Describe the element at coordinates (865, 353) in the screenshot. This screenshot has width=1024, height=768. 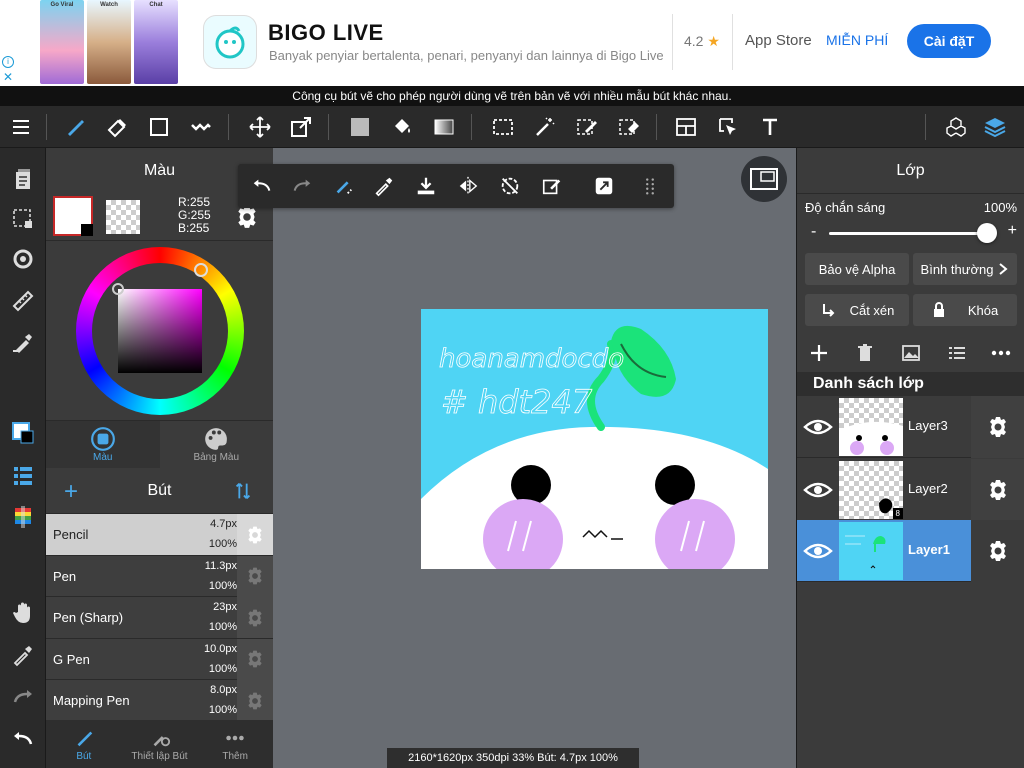
I see `delete-layer-icon` at that location.